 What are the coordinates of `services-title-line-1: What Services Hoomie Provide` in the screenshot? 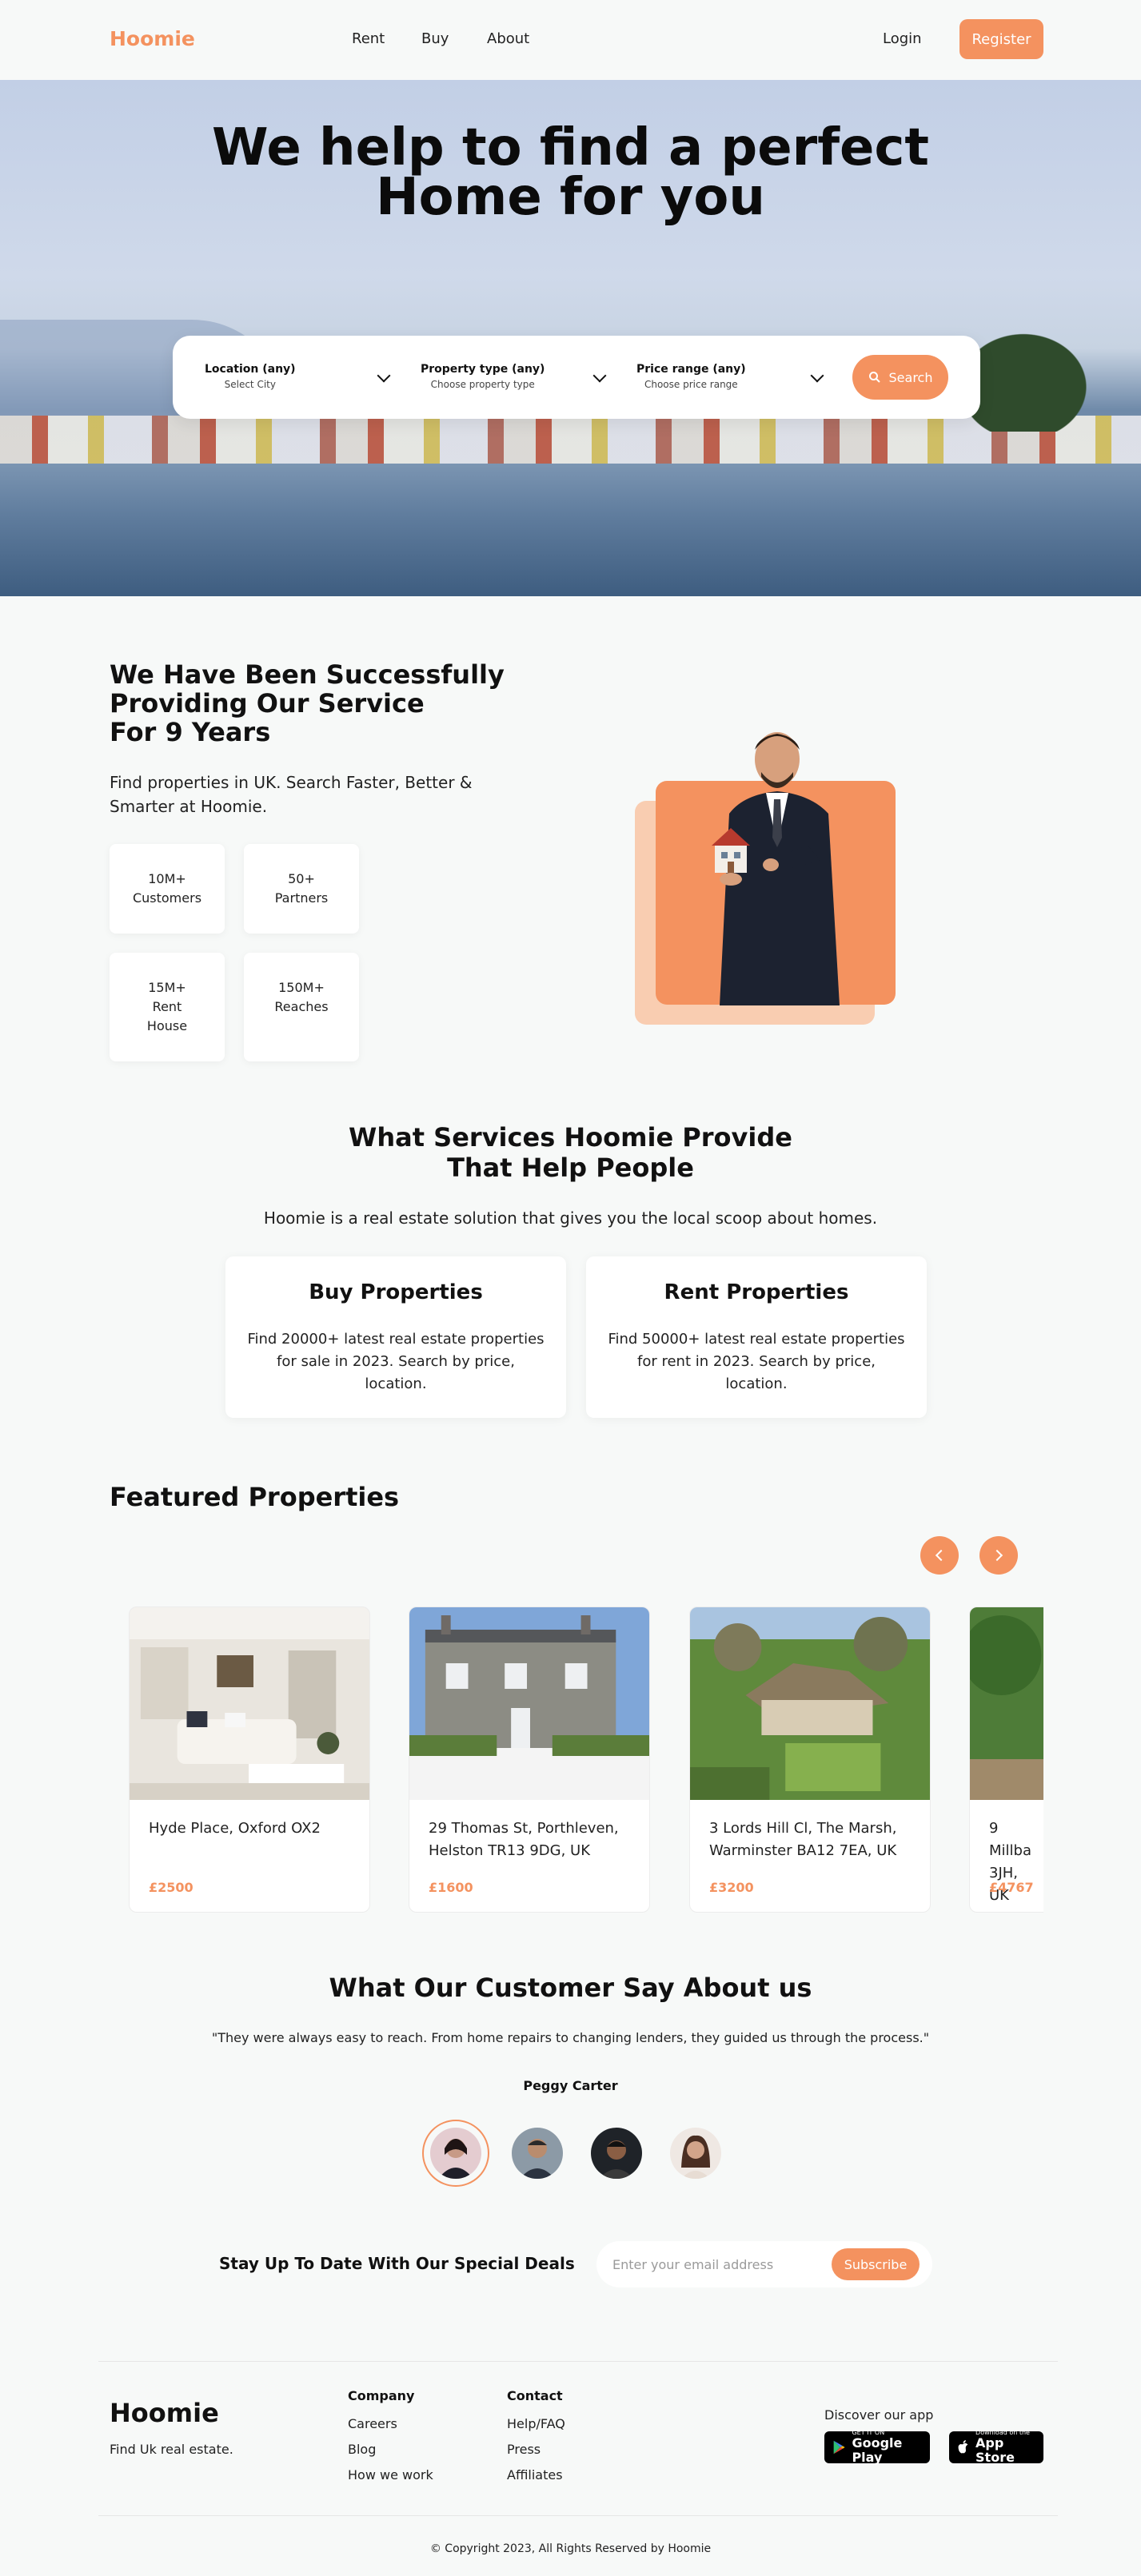 It's located at (570, 1137).